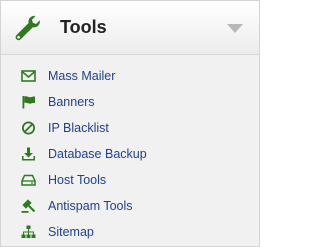 The height and width of the screenshot is (247, 320). I want to click on menu-item-label: IP Blacklist, so click(78, 128).